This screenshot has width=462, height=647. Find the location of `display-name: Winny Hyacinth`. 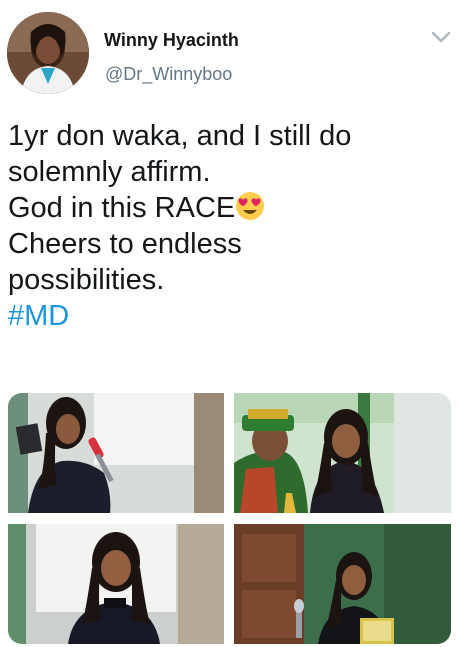

display-name: Winny Hyacinth is located at coordinates (171, 40).